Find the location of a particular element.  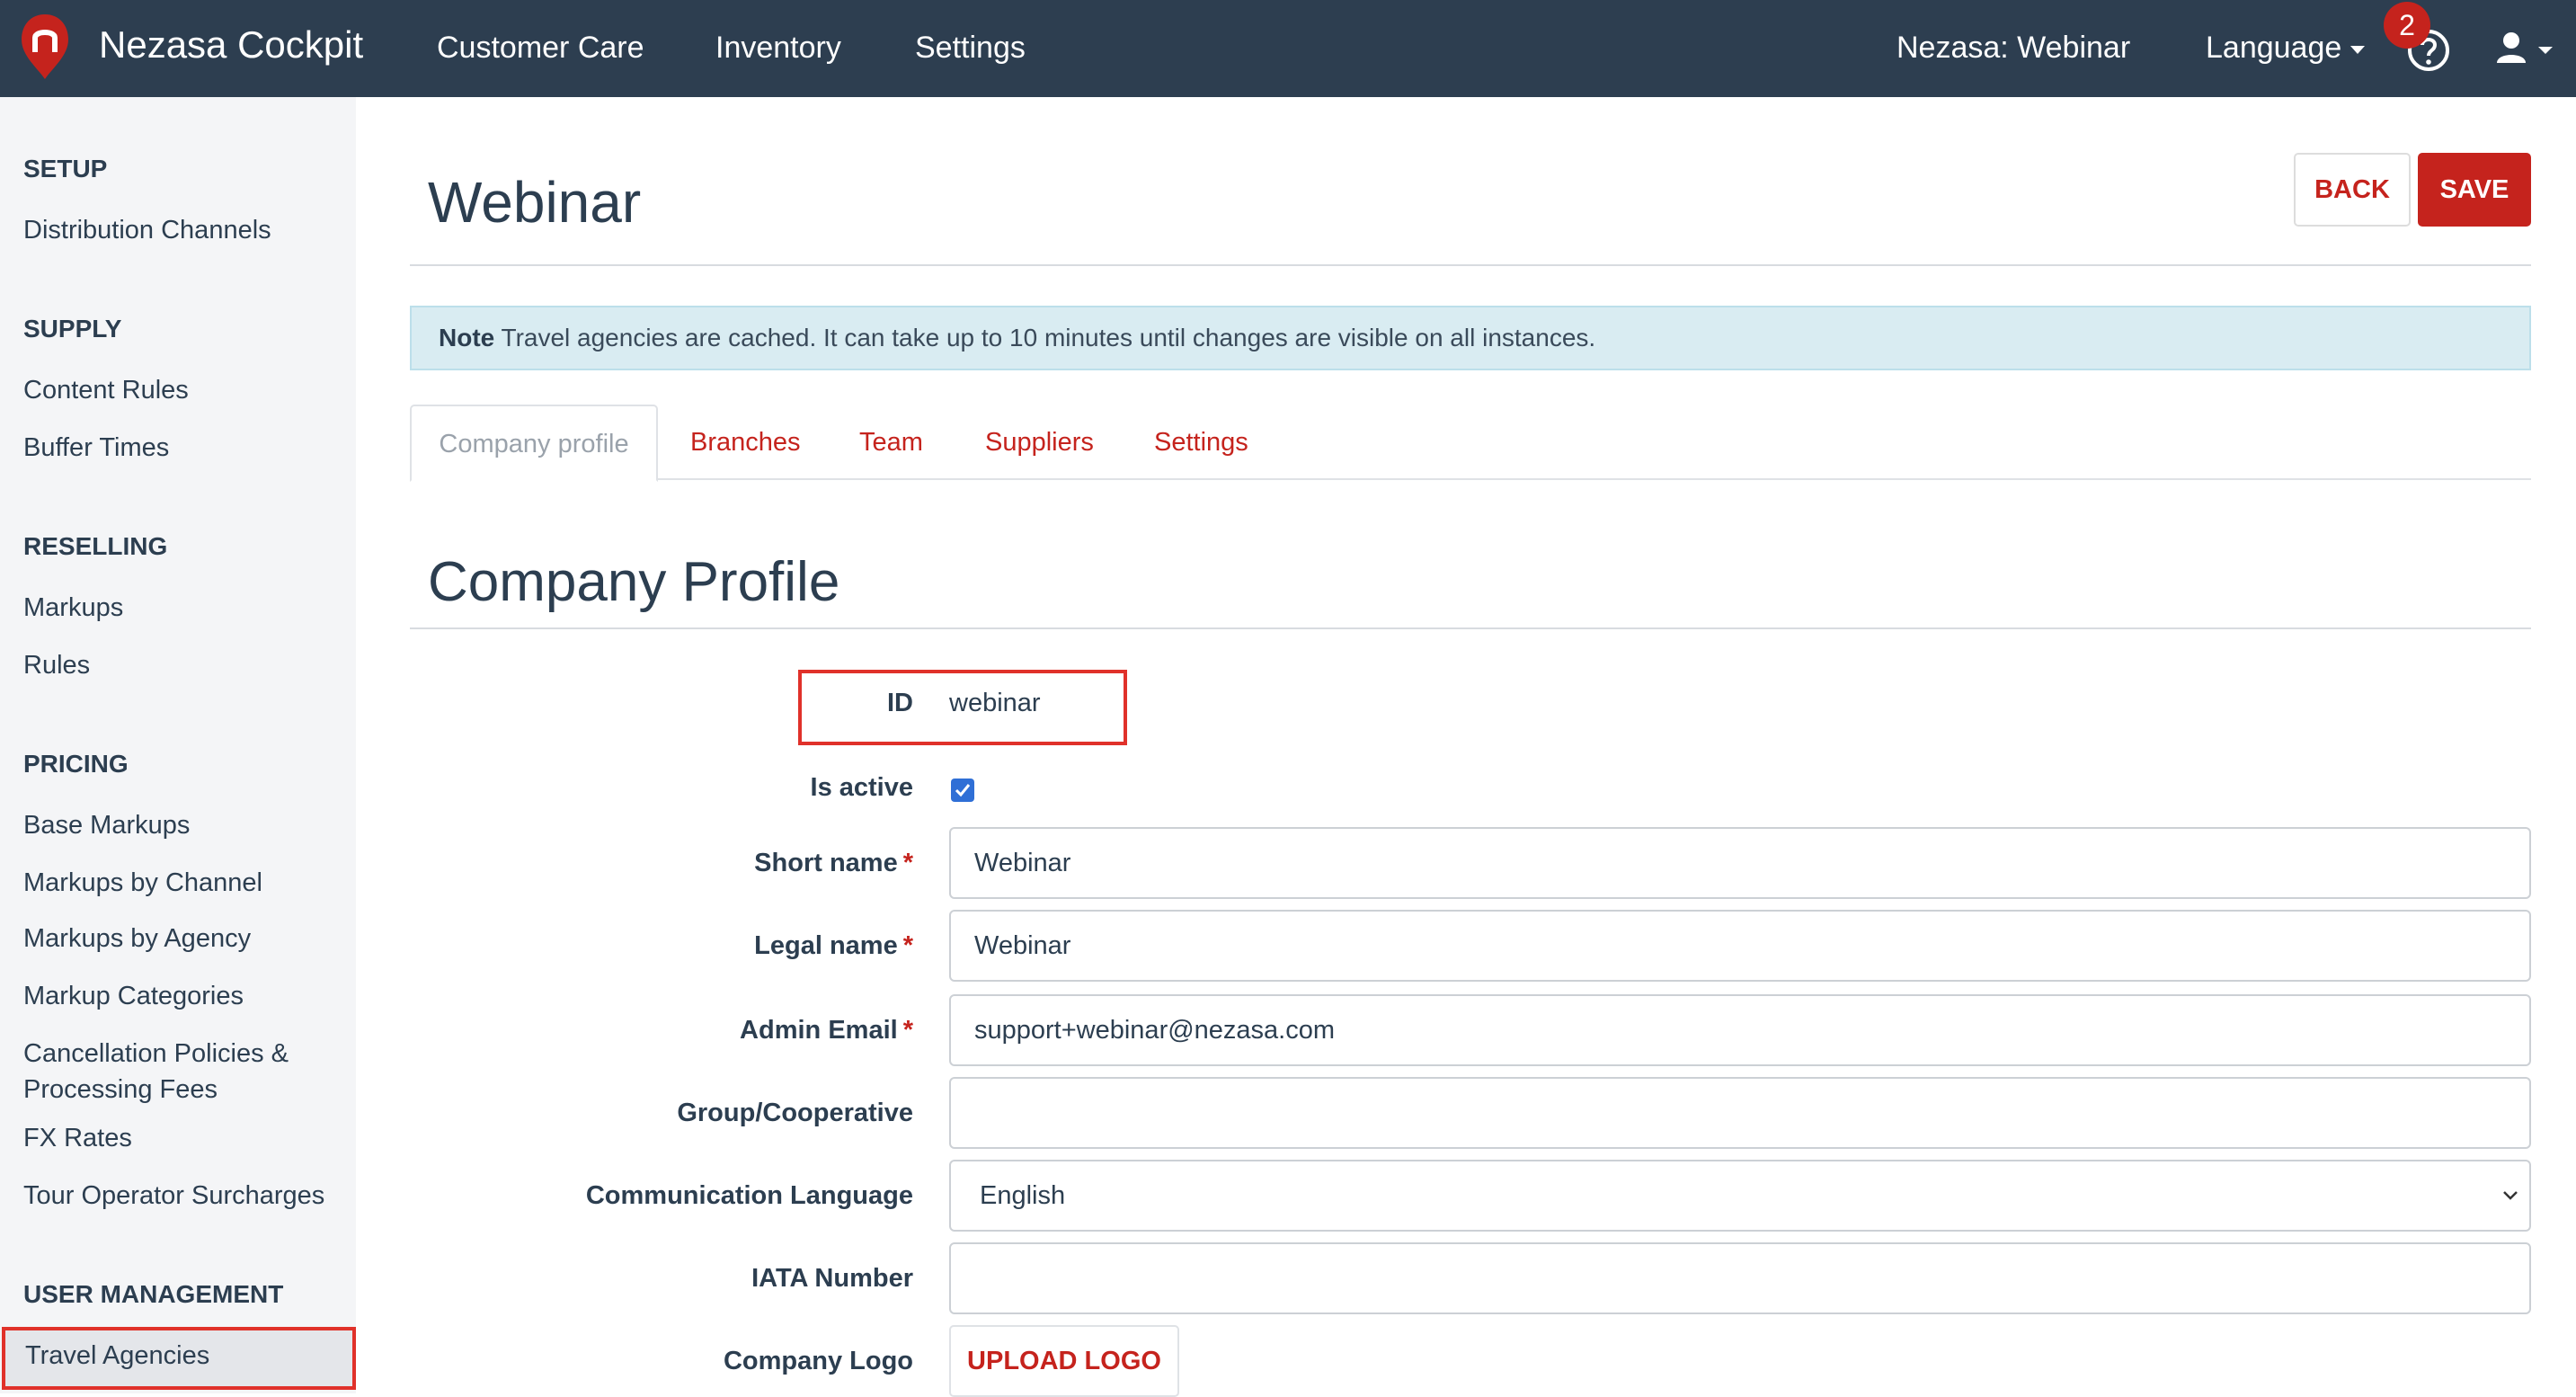

section-divider is located at coordinates (1470, 628).